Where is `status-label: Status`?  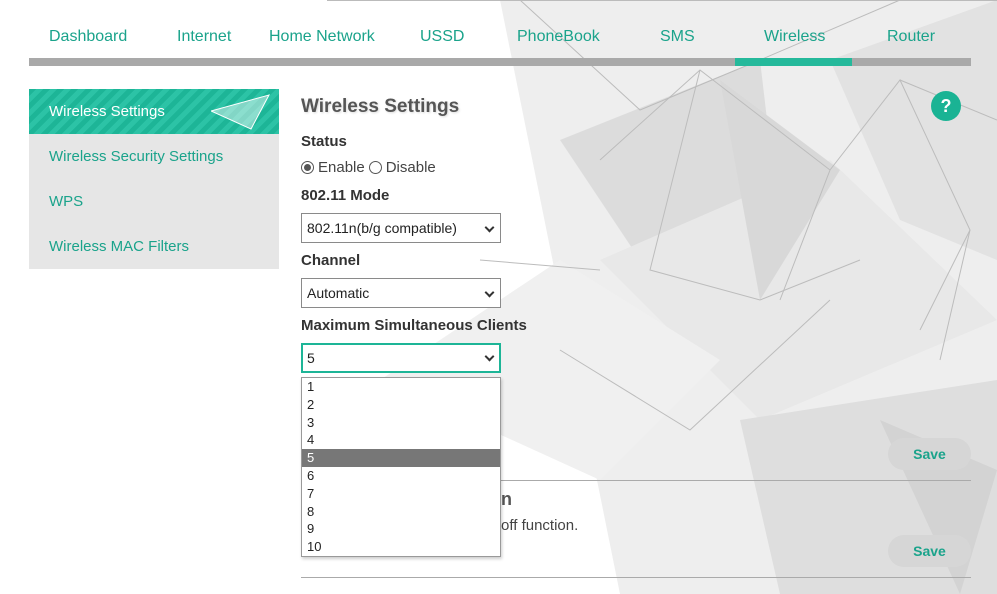 status-label: Status is located at coordinates (324, 141).